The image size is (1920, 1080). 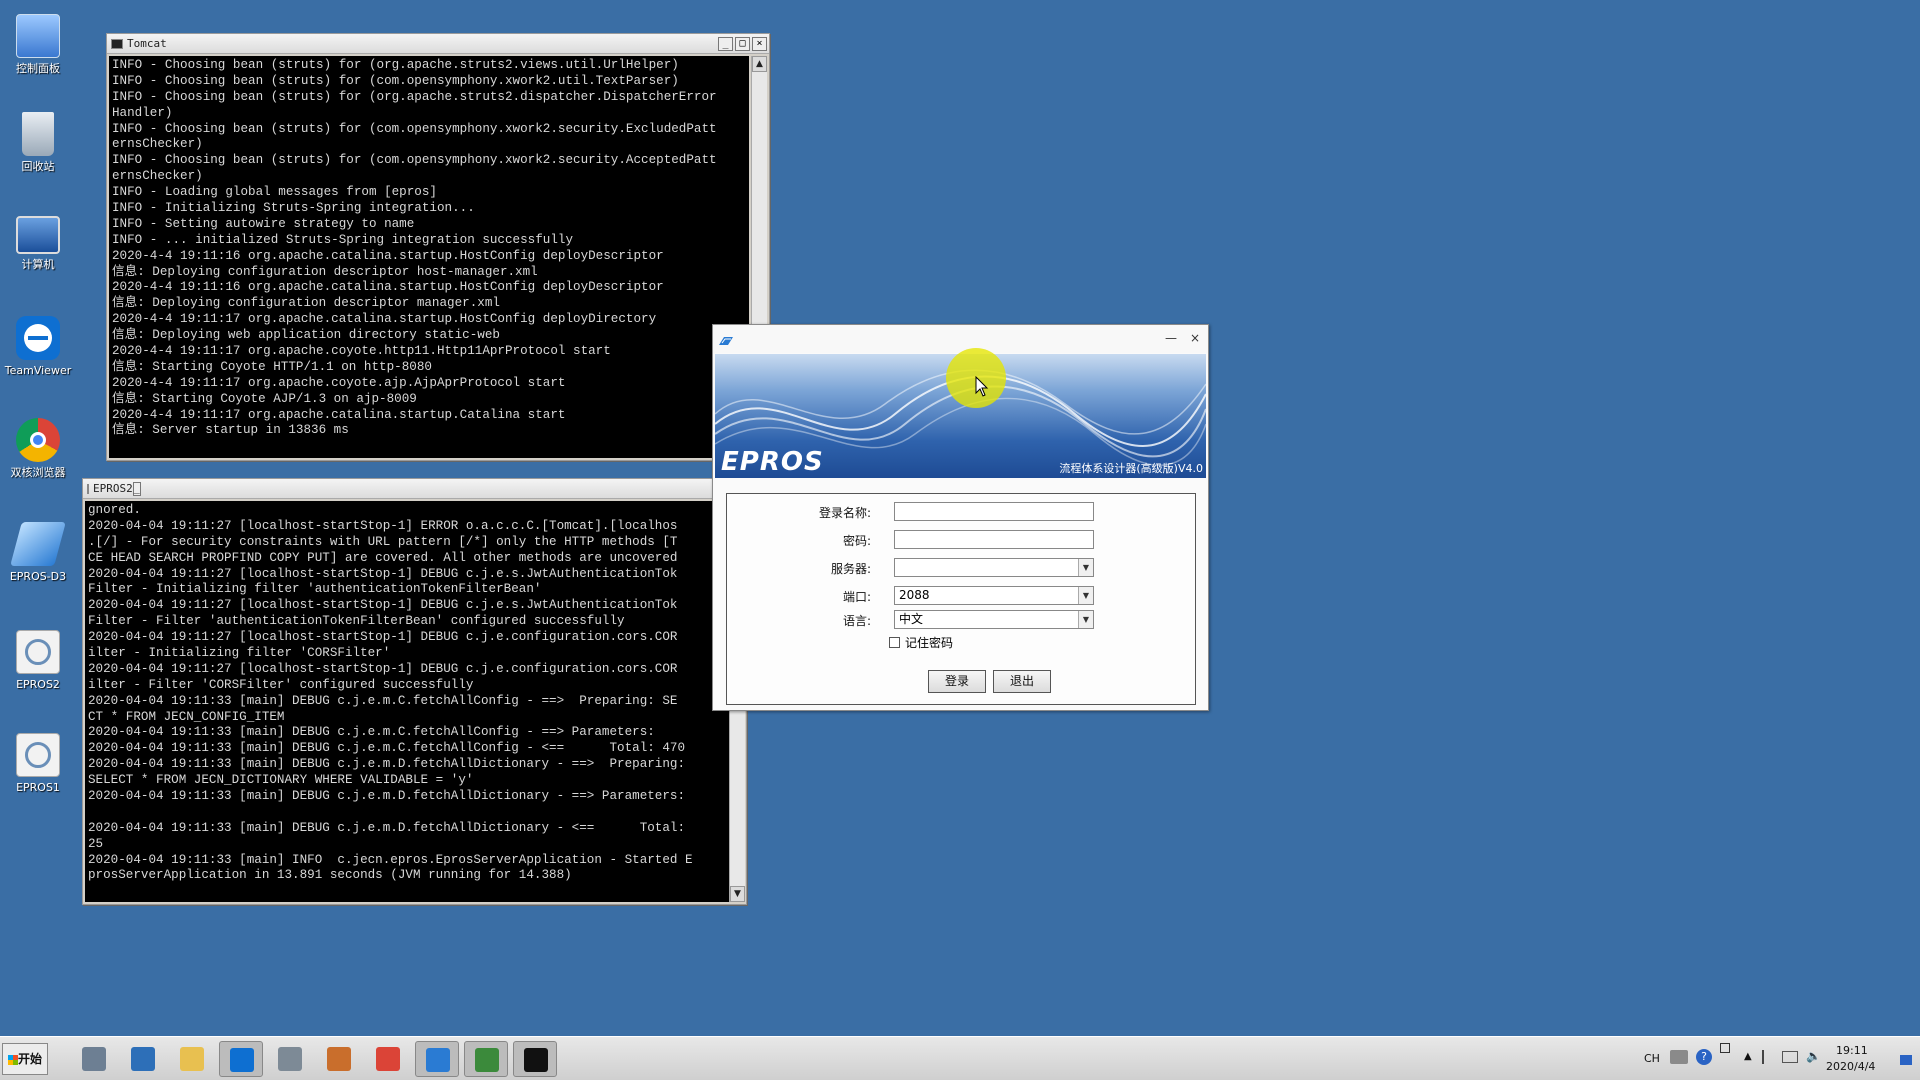 I want to click on server-row: 服务器: ▼, so click(x=961, y=568).